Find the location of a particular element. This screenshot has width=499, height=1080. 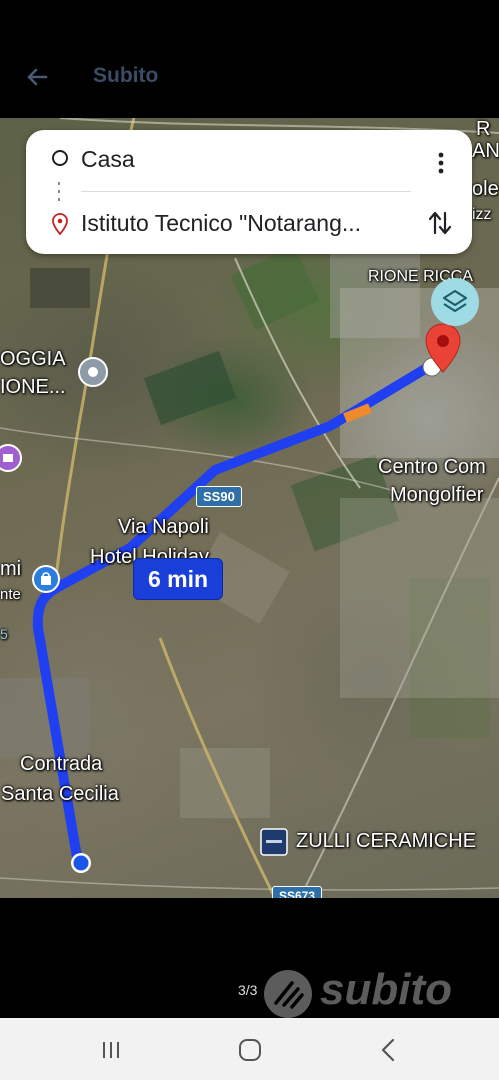

route-dots is located at coordinates (59, 192).